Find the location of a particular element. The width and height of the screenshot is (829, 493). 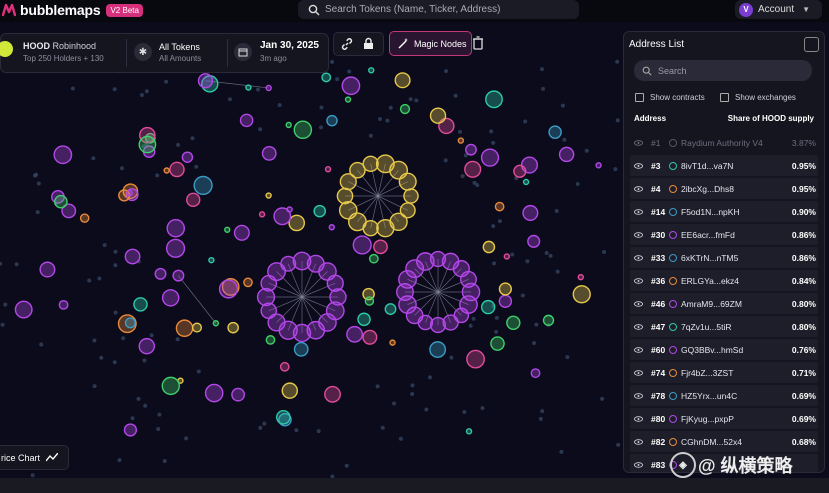

row-address: AmraM9...69ZM is located at coordinates (736, 304).